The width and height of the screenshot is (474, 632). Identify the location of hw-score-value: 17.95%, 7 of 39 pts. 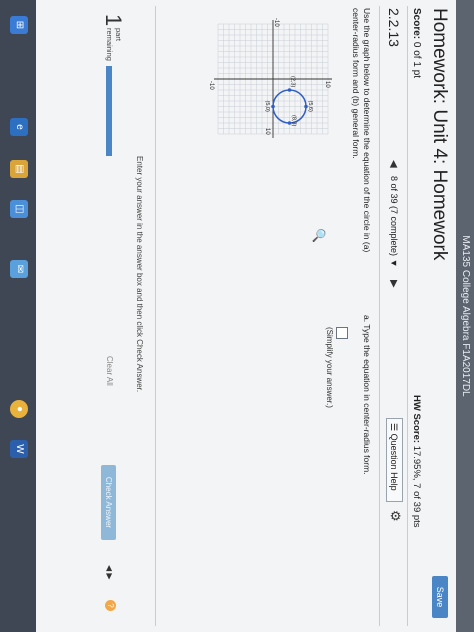
(416, 486).